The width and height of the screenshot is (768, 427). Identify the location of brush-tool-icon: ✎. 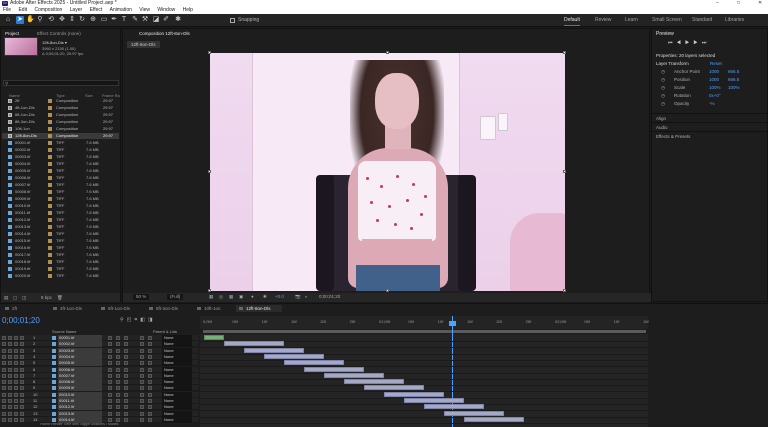
(135, 20).